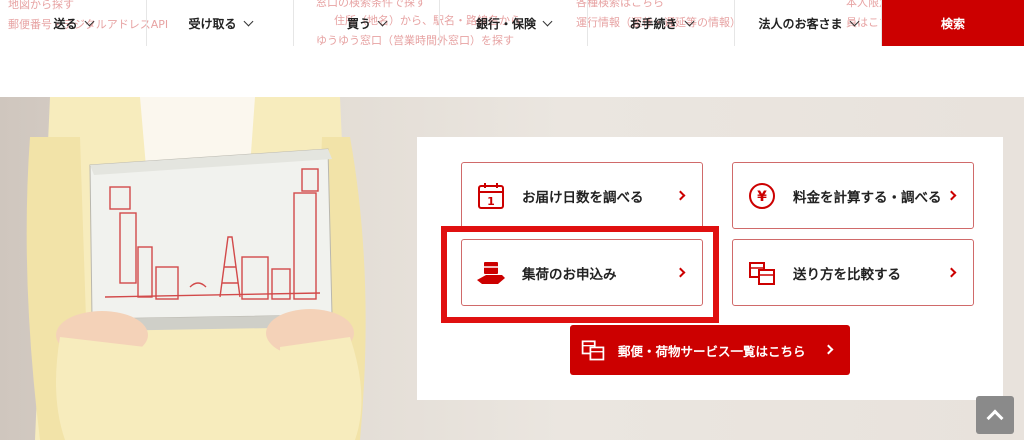 The width and height of the screenshot is (1024, 440). Describe the element at coordinates (800, 23) in the screenshot. I see `nav-corporate-label: 法人のお客さま` at that location.